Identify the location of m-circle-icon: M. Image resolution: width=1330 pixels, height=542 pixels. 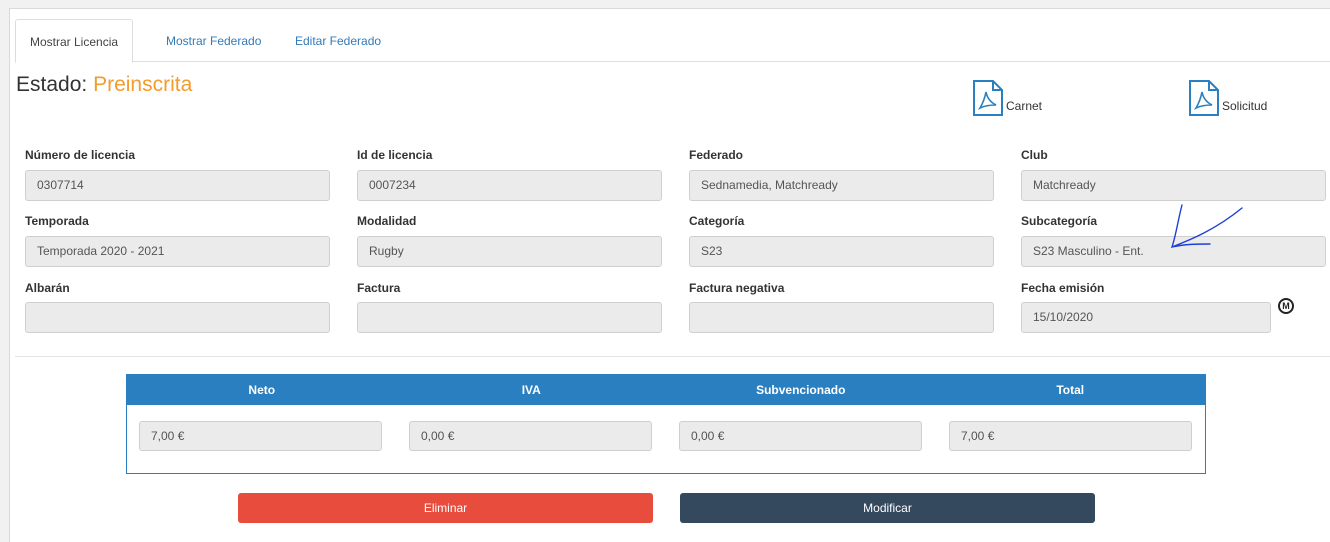
(1286, 306).